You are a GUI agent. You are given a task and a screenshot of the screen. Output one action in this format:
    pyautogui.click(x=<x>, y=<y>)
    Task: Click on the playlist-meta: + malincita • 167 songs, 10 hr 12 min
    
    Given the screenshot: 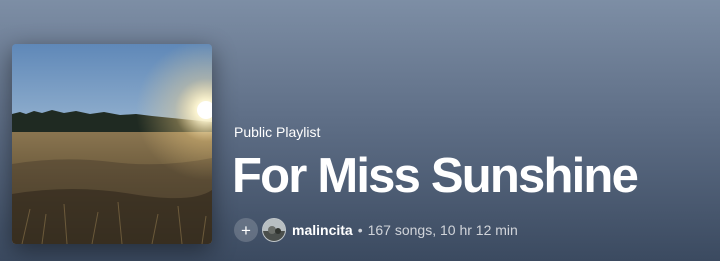 What is the action you would take?
    pyautogui.click(x=376, y=230)
    